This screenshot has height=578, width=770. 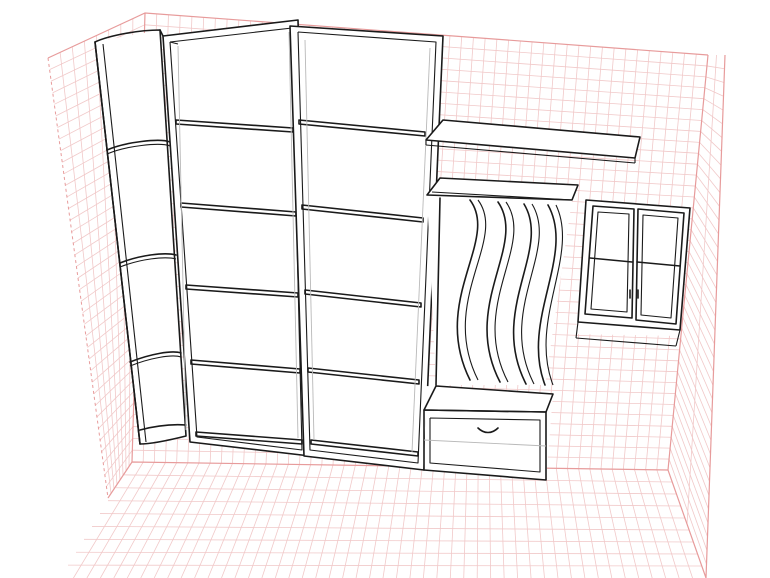 I want to click on shoe-bench, so click(x=488, y=433).